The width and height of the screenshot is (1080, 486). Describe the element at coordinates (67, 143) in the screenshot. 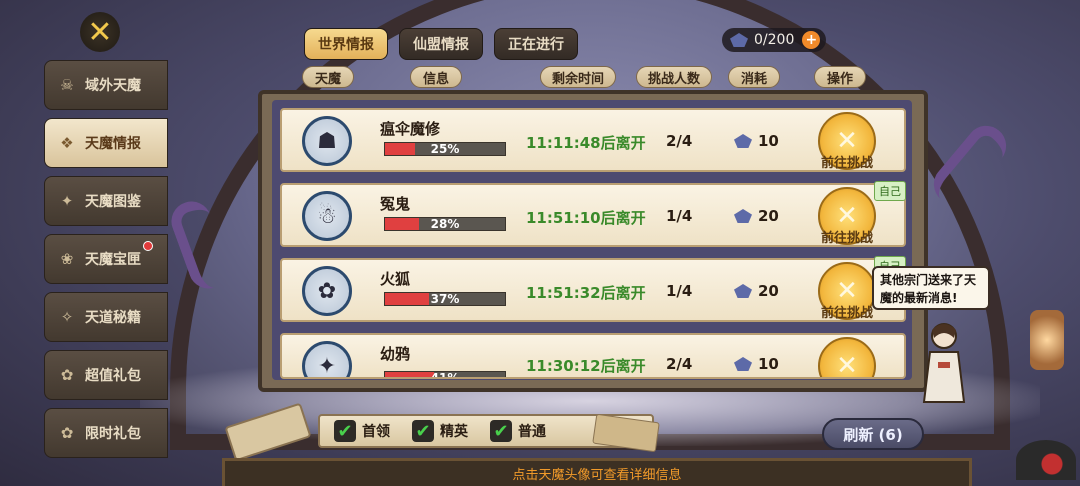

I see `scroll-icon: ❖` at that location.